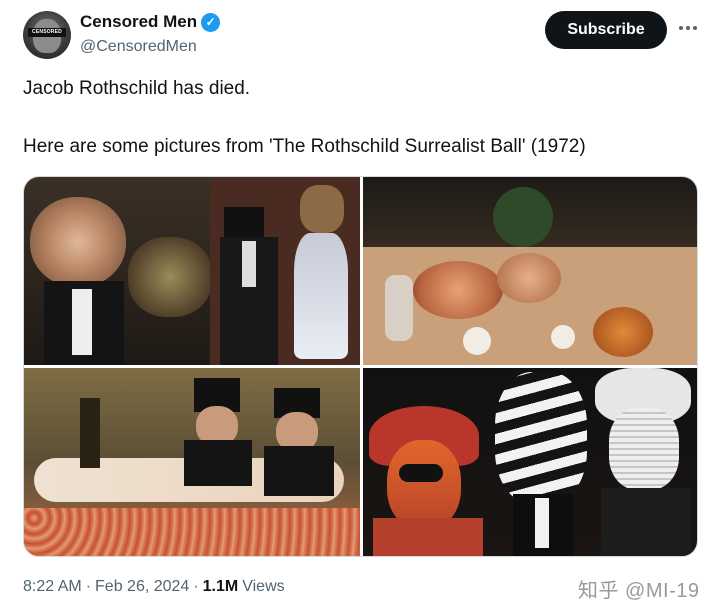 The image size is (720, 616). I want to click on more-options-icon, so click(688, 28).